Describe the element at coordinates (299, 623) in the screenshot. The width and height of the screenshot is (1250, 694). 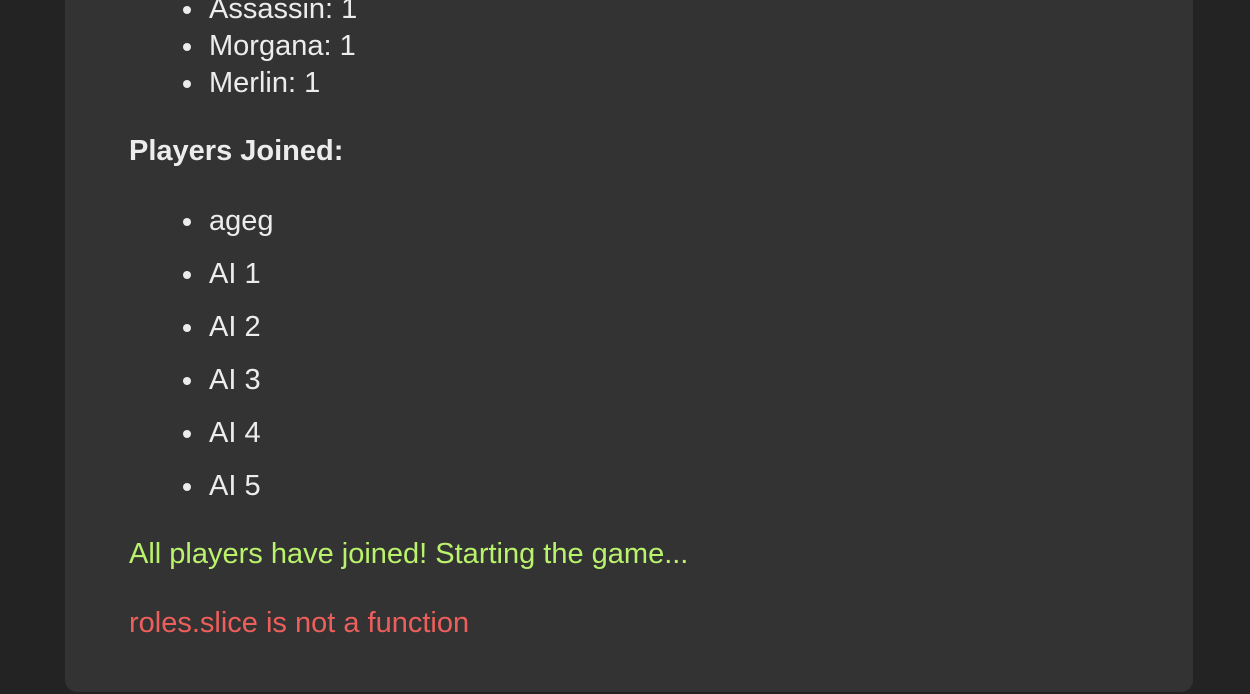
I see `error-message: roles.slice is not a function` at that location.